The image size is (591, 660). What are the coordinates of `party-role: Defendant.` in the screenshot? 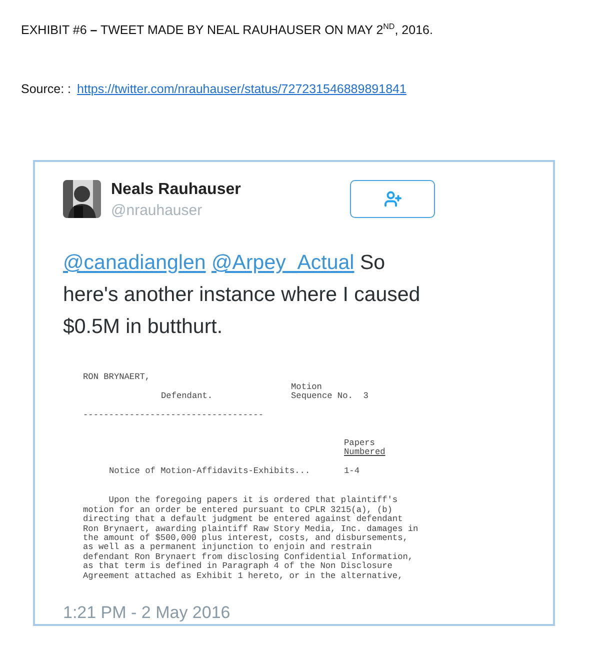 It's located at (187, 397).